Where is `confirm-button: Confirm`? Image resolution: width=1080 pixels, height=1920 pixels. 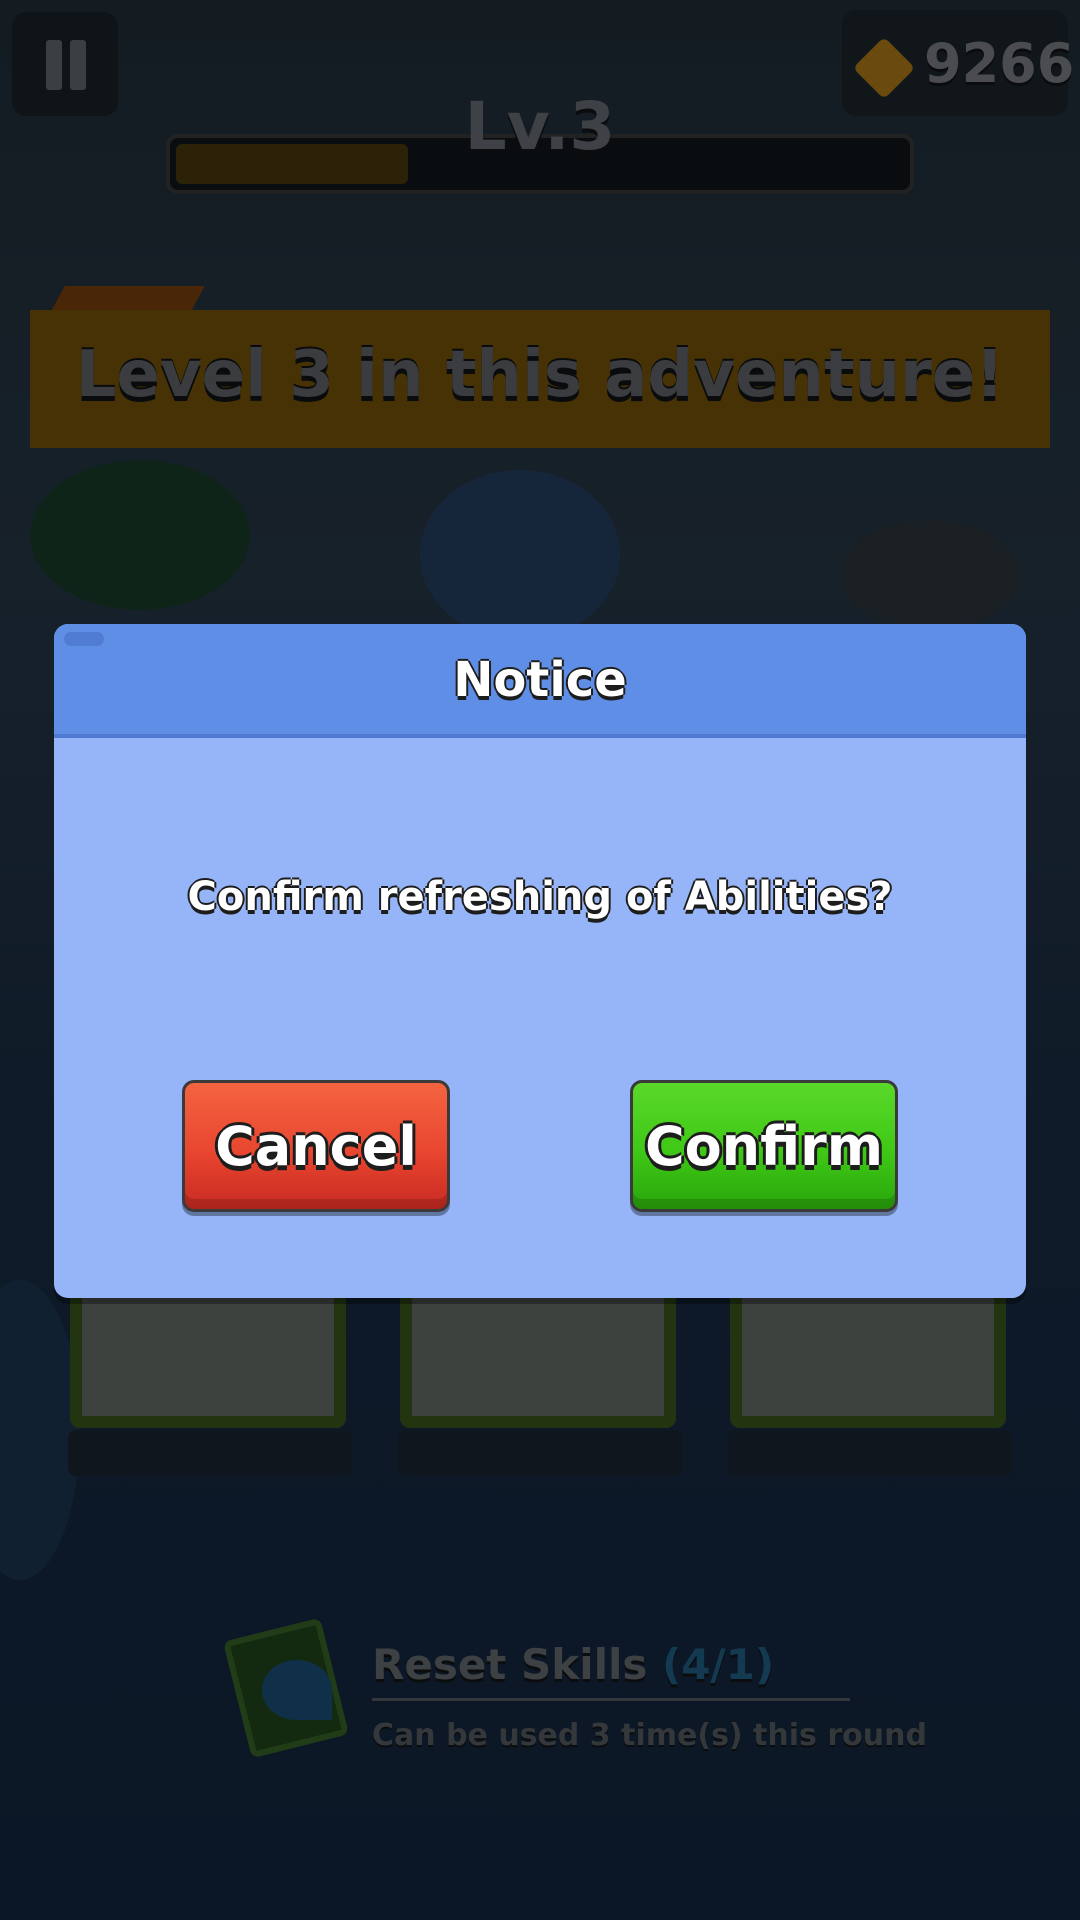 confirm-button: Confirm is located at coordinates (764, 1146).